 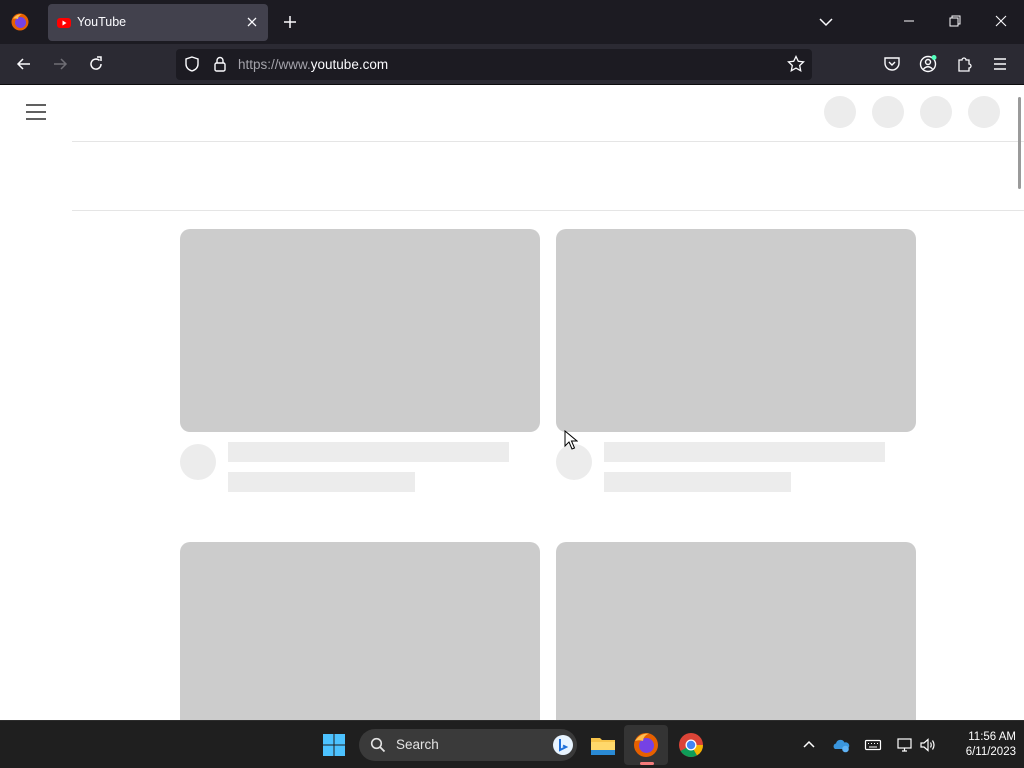 I want to click on bing-icon, so click(x=563, y=745).